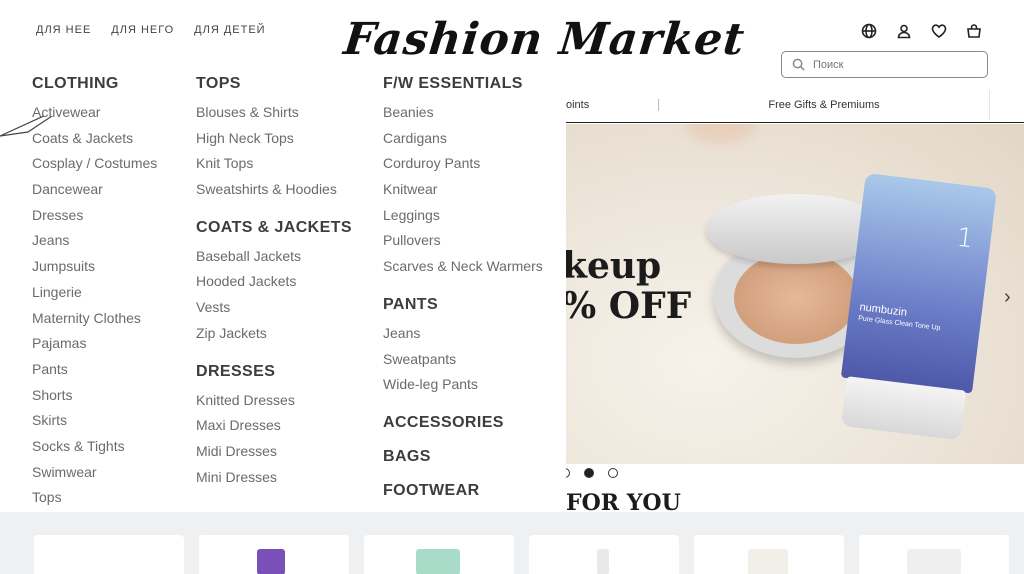 The height and width of the screenshot is (574, 1024). What do you see at coordinates (974, 31) in the screenshot?
I see `bag-icon` at bounding box center [974, 31].